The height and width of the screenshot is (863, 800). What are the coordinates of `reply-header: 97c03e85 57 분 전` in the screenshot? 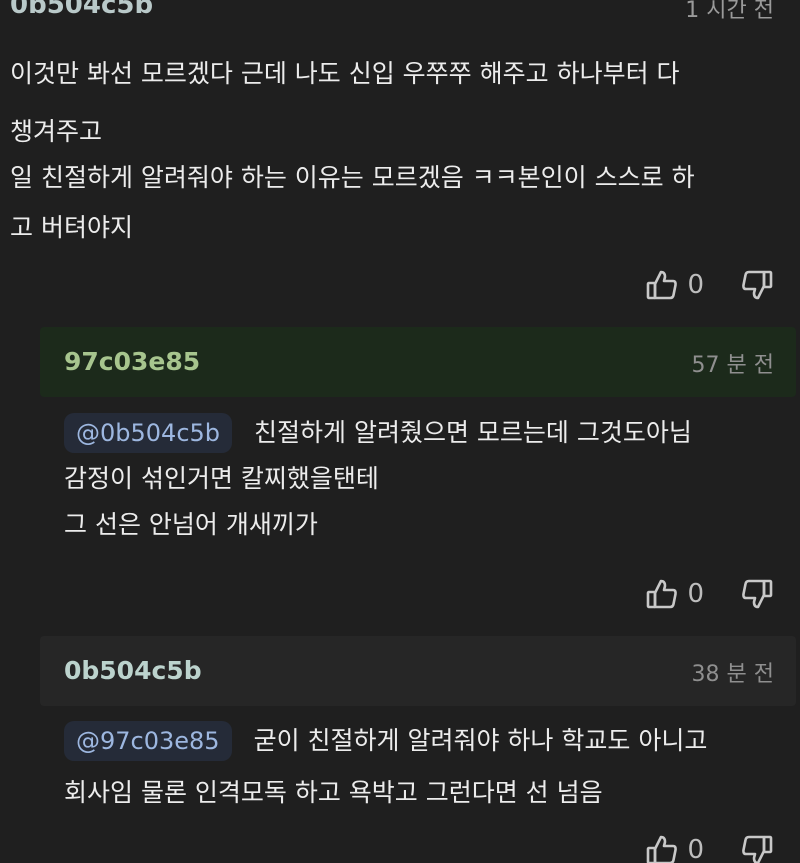 It's located at (418, 362).